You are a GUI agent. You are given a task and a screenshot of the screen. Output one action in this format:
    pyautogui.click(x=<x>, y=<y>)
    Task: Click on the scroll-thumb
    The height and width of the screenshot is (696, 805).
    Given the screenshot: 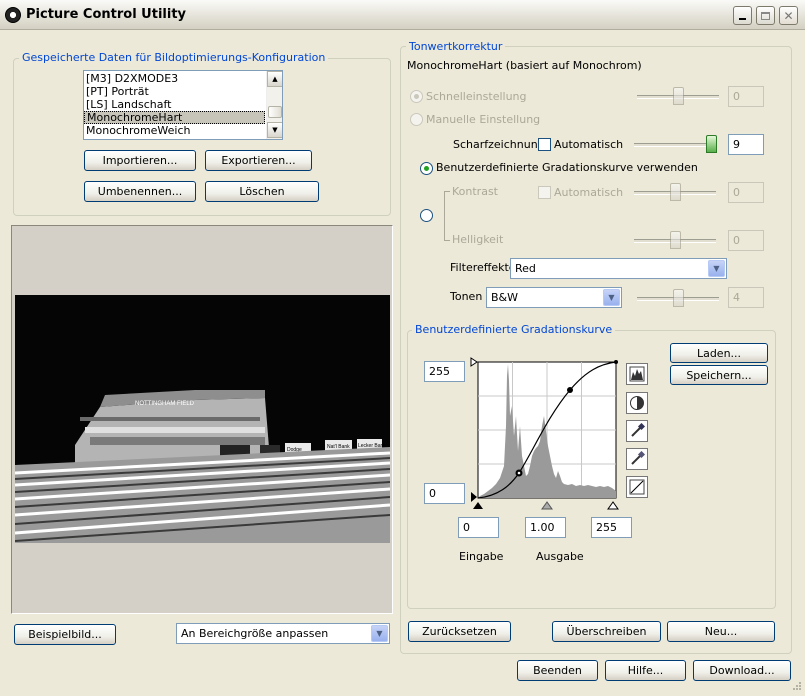 What is the action you would take?
    pyautogui.click(x=275, y=112)
    